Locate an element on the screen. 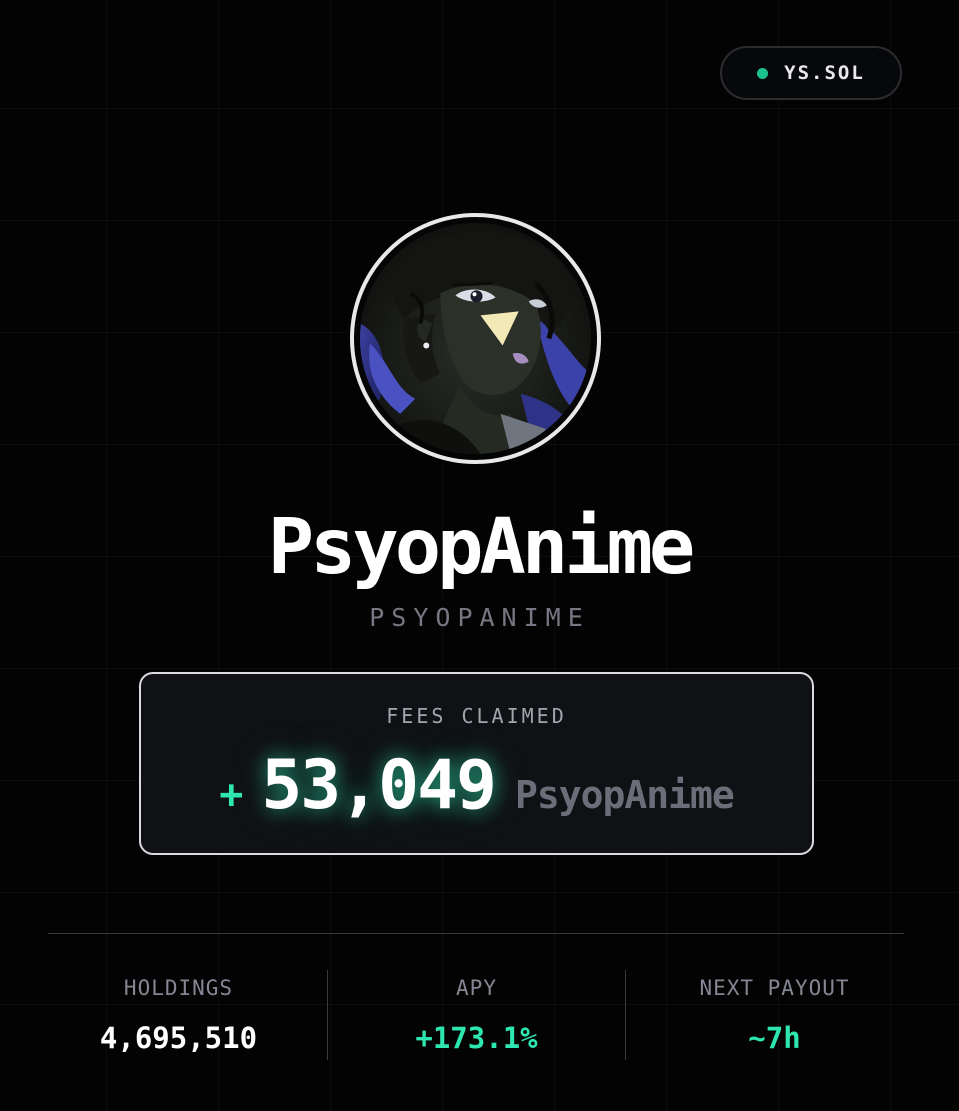 The height and width of the screenshot is (1111, 959). avatar is located at coordinates (475, 338).